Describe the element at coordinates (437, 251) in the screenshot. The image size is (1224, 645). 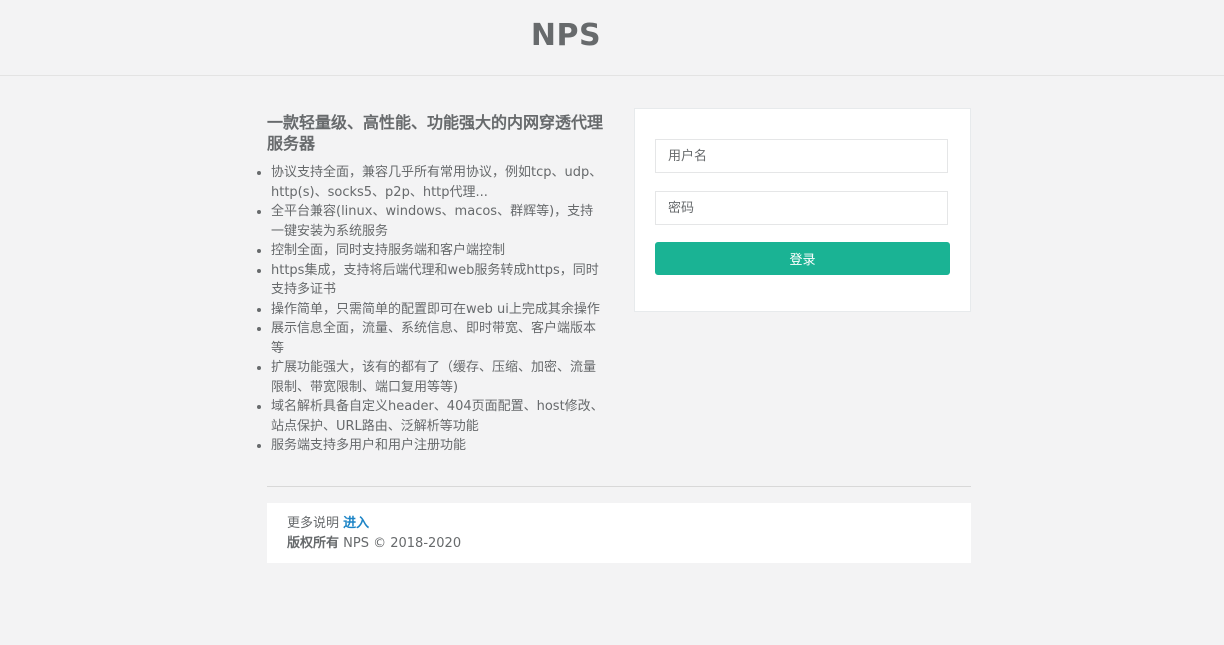
I see `feature-item: 控制全面，同时支持服务端和客户端控制` at that location.